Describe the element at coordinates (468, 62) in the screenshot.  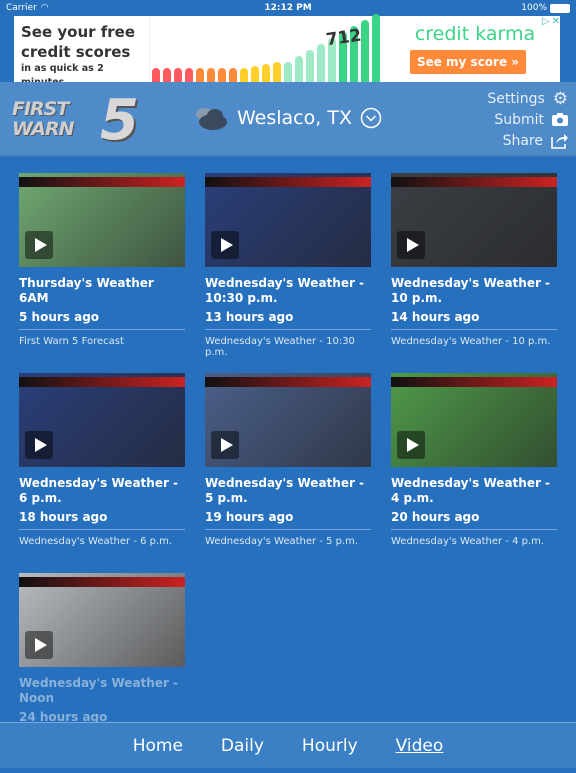
I see `ad-cta-button: See my score »` at that location.